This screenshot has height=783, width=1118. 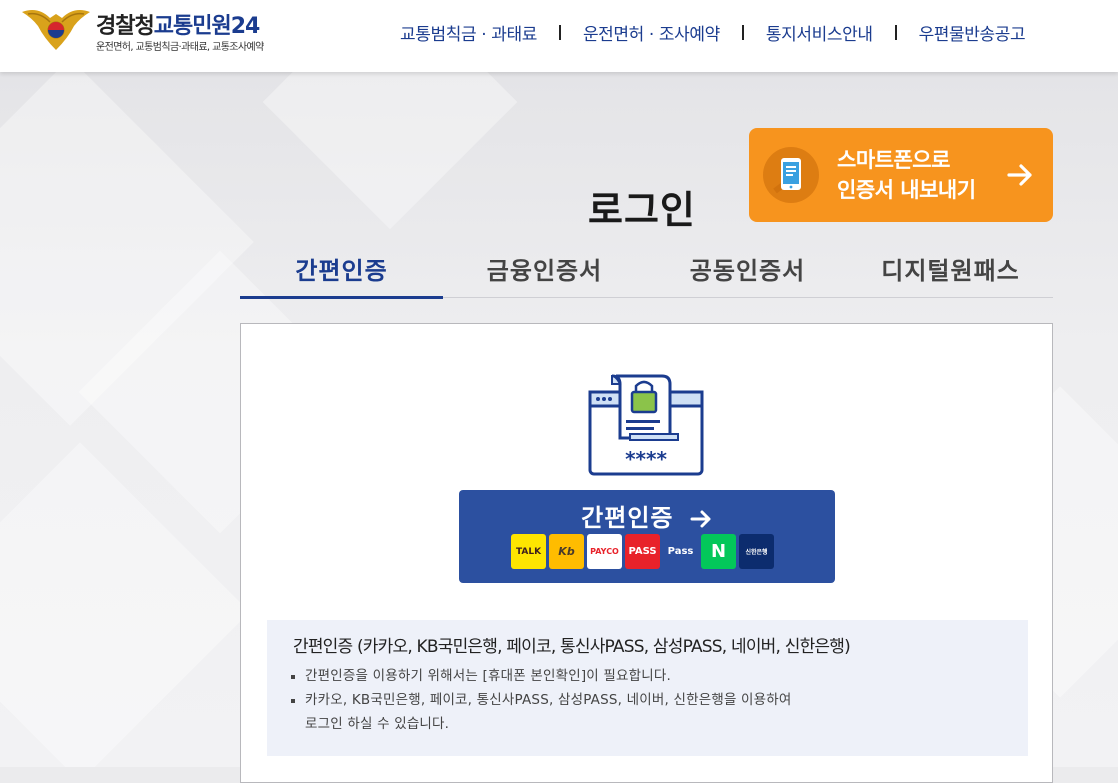 I want to click on site-logo: 경찰청교통민원24 운전면허, 교통범칙금·과태료, 교통조사예약, so click(x=170, y=34).